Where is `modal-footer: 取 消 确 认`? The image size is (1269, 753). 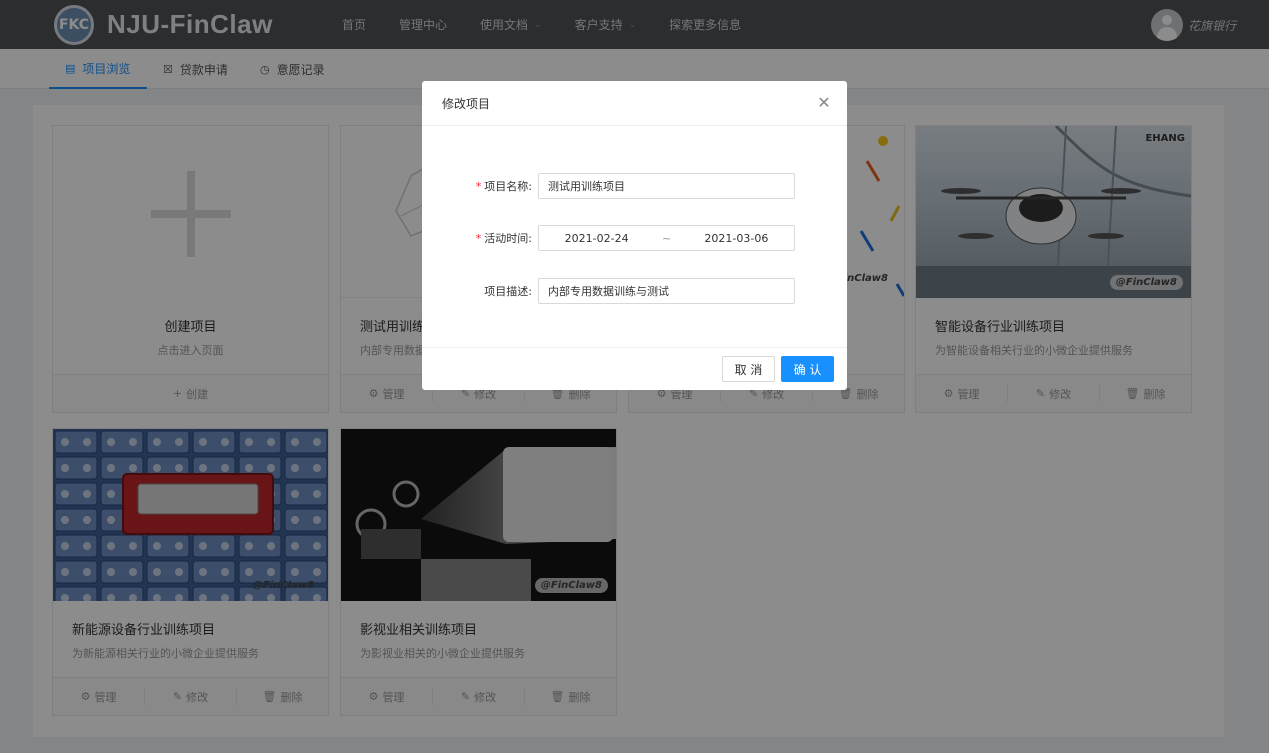
modal-footer: 取 消 确 认 is located at coordinates (634, 368).